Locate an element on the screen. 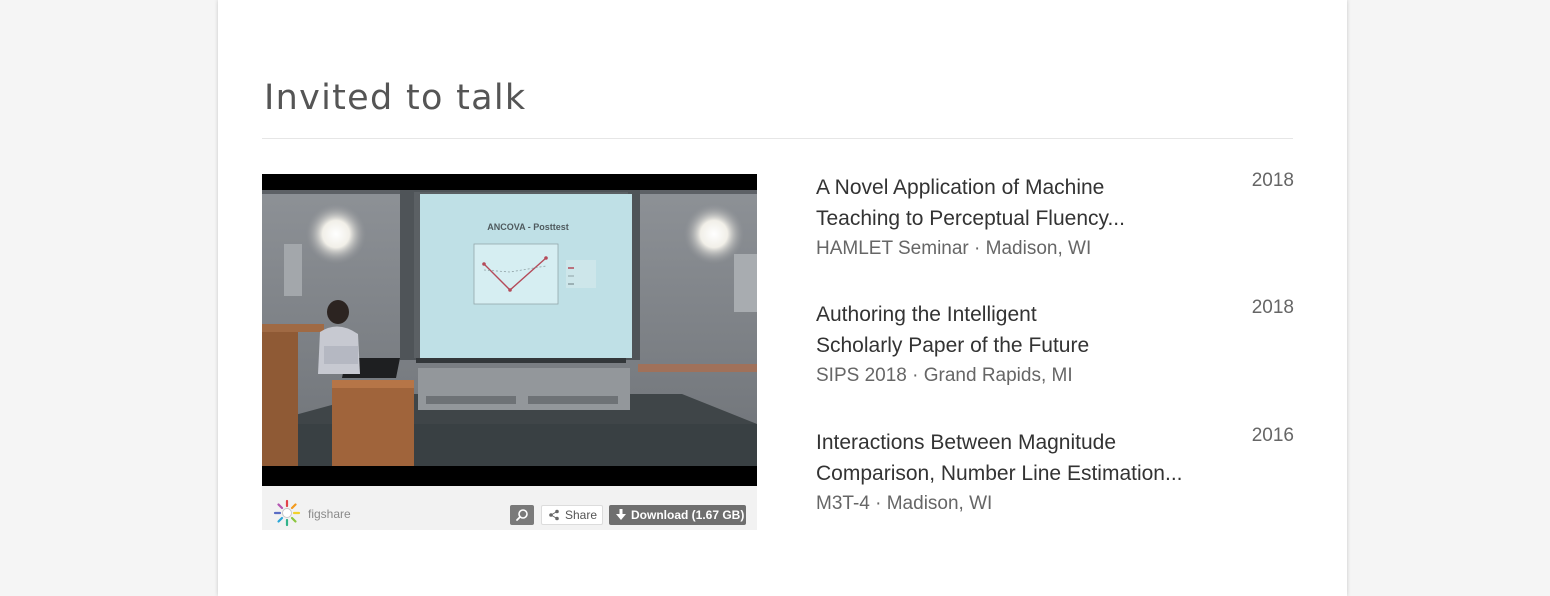 Image resolution: width=1550 pixels, height=596 pixels. talk-title-line: A Novel Application of Machine is located at coordinates (960, 187).